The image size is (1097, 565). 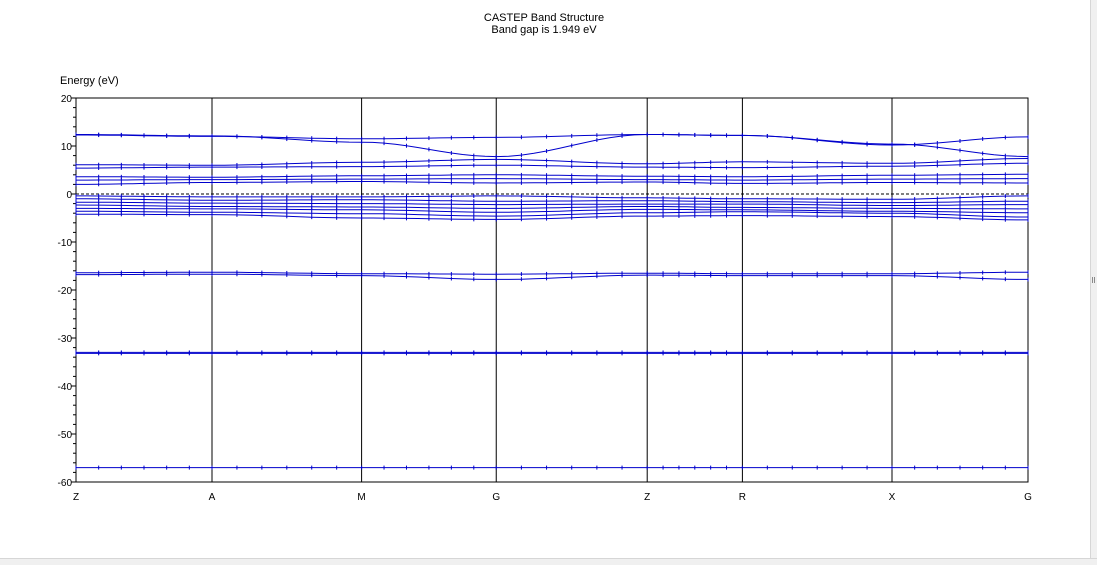 What do you see at coordinates (742, 497) in the screenshot?
I see `x-tick-label: R` at bounding box center [742, 497].